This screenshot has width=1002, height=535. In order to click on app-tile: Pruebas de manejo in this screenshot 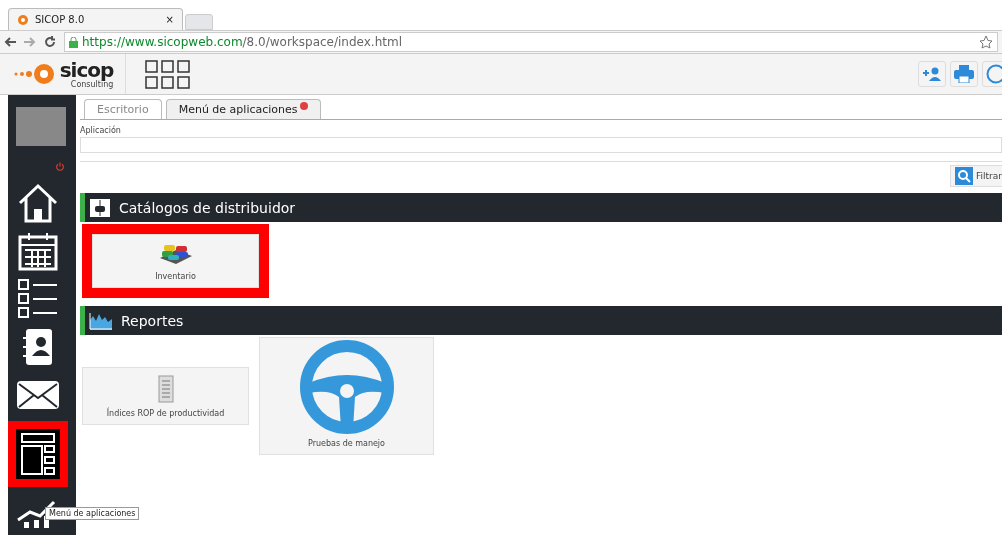, I will do `click(346, 396)`.